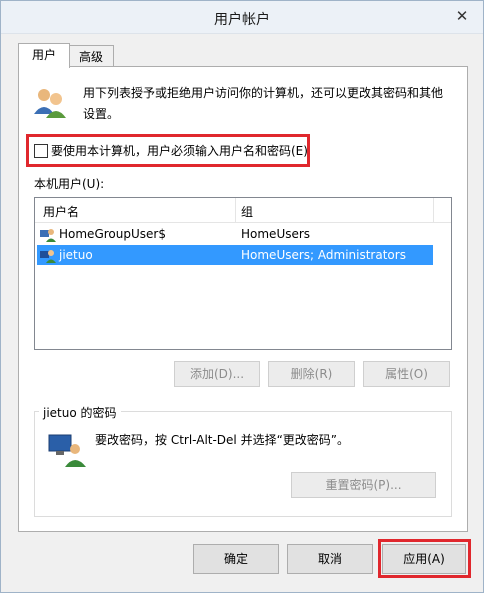  I want to click on row-group: HomeUsers; Administrators, so click(323, 255).